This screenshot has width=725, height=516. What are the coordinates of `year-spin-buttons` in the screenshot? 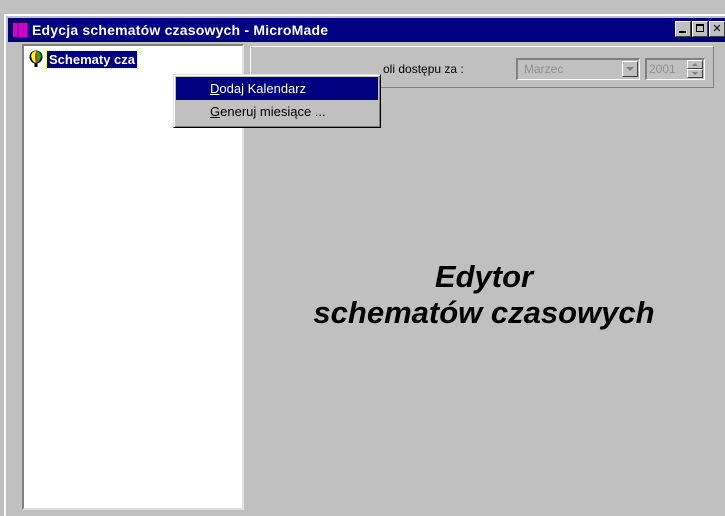 It's located at (695, 69).